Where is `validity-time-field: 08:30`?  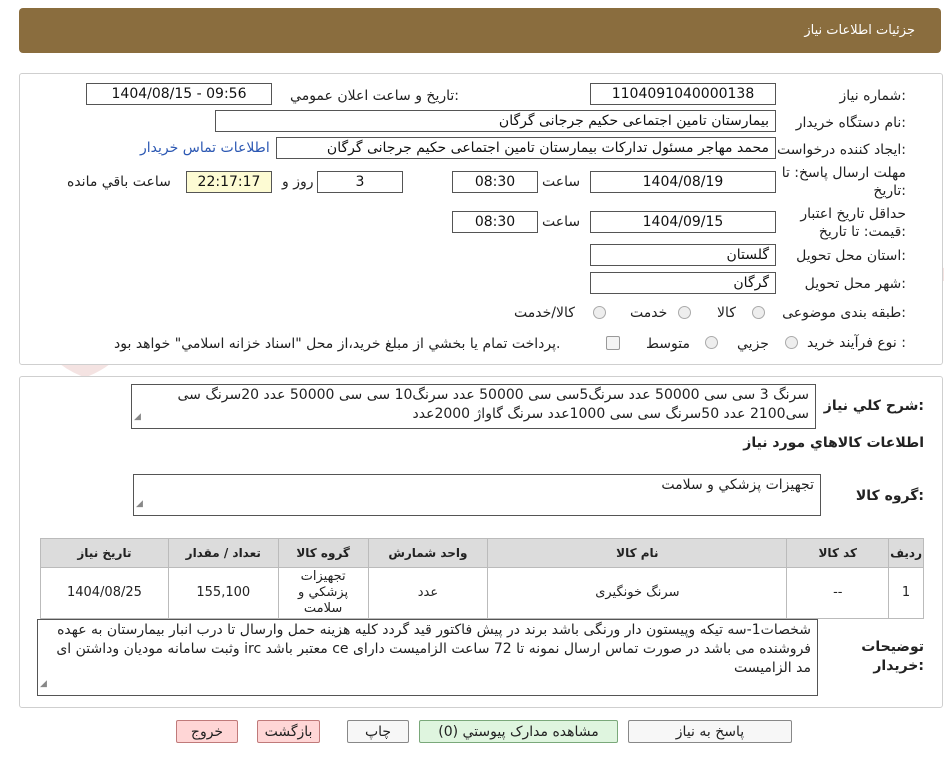 validity-time-field: 08:30 is located at coordinates (495, 222).